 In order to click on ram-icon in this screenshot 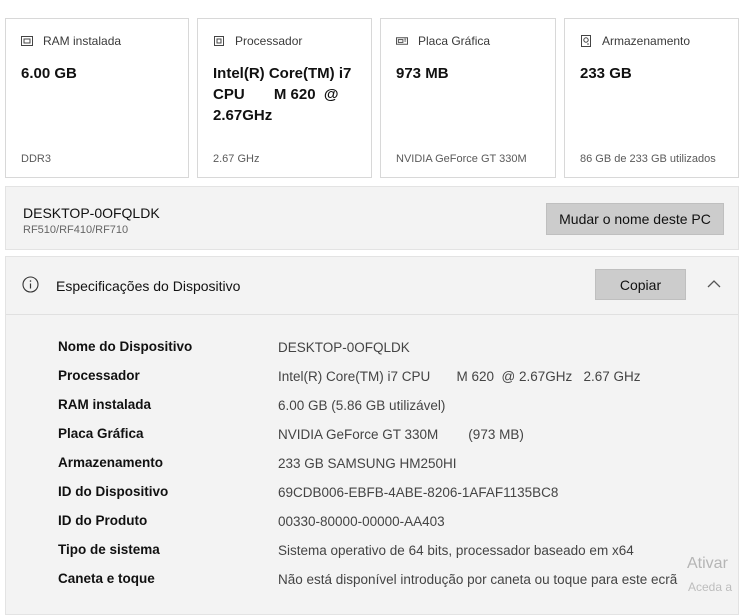, I will do `click(27, 41)`.